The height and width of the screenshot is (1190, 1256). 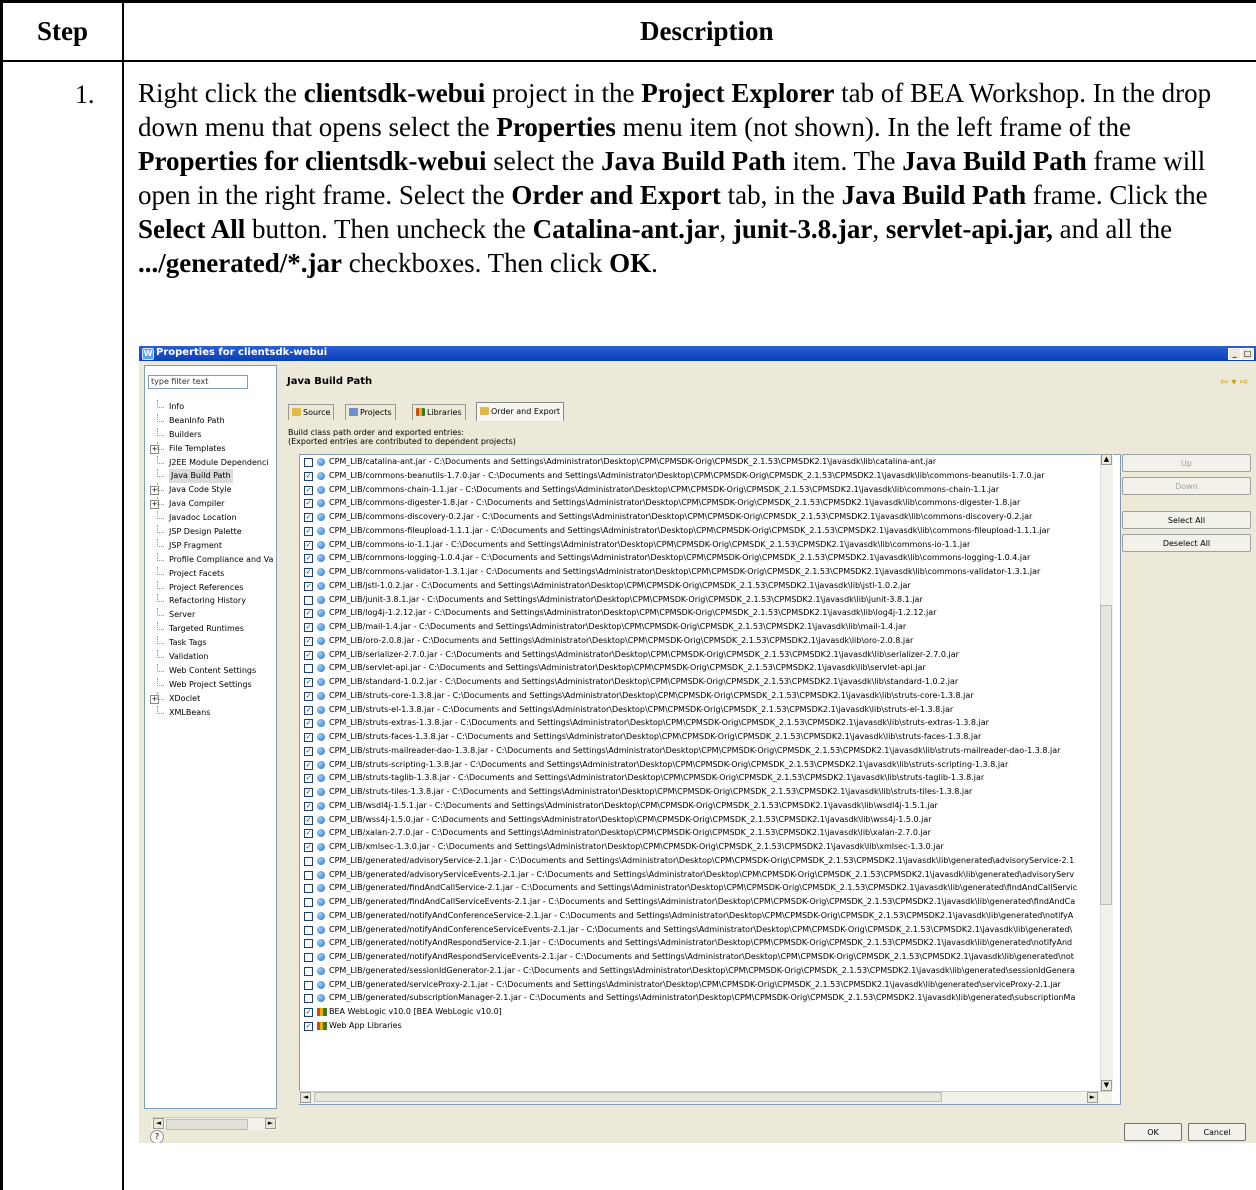 I want to click on tree-item: Info, so click(x=211, y=407).